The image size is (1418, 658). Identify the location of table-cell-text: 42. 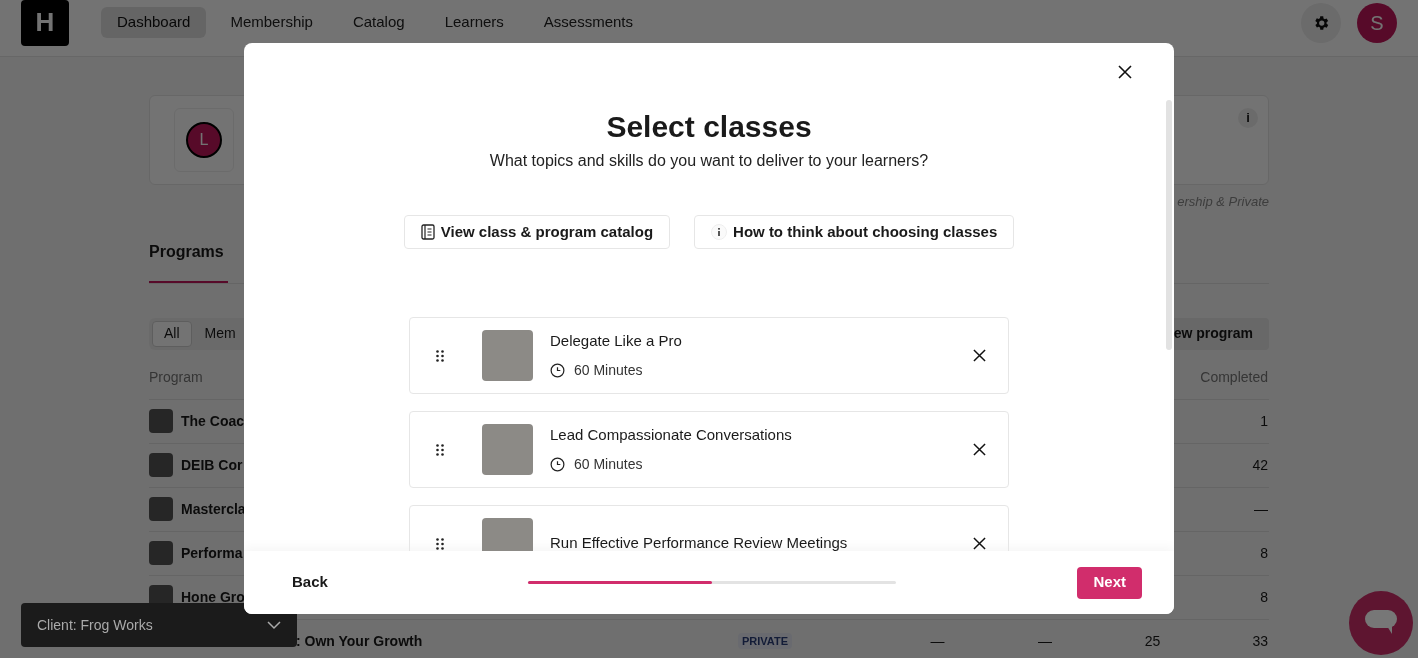
(1259, 465).